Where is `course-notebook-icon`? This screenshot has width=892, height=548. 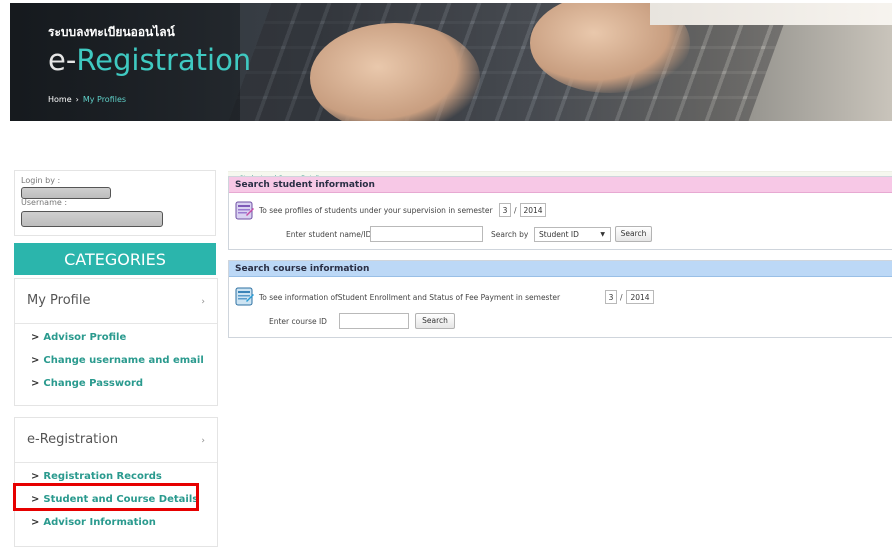
course-notebook-icon is located at coordinates (244, 296).